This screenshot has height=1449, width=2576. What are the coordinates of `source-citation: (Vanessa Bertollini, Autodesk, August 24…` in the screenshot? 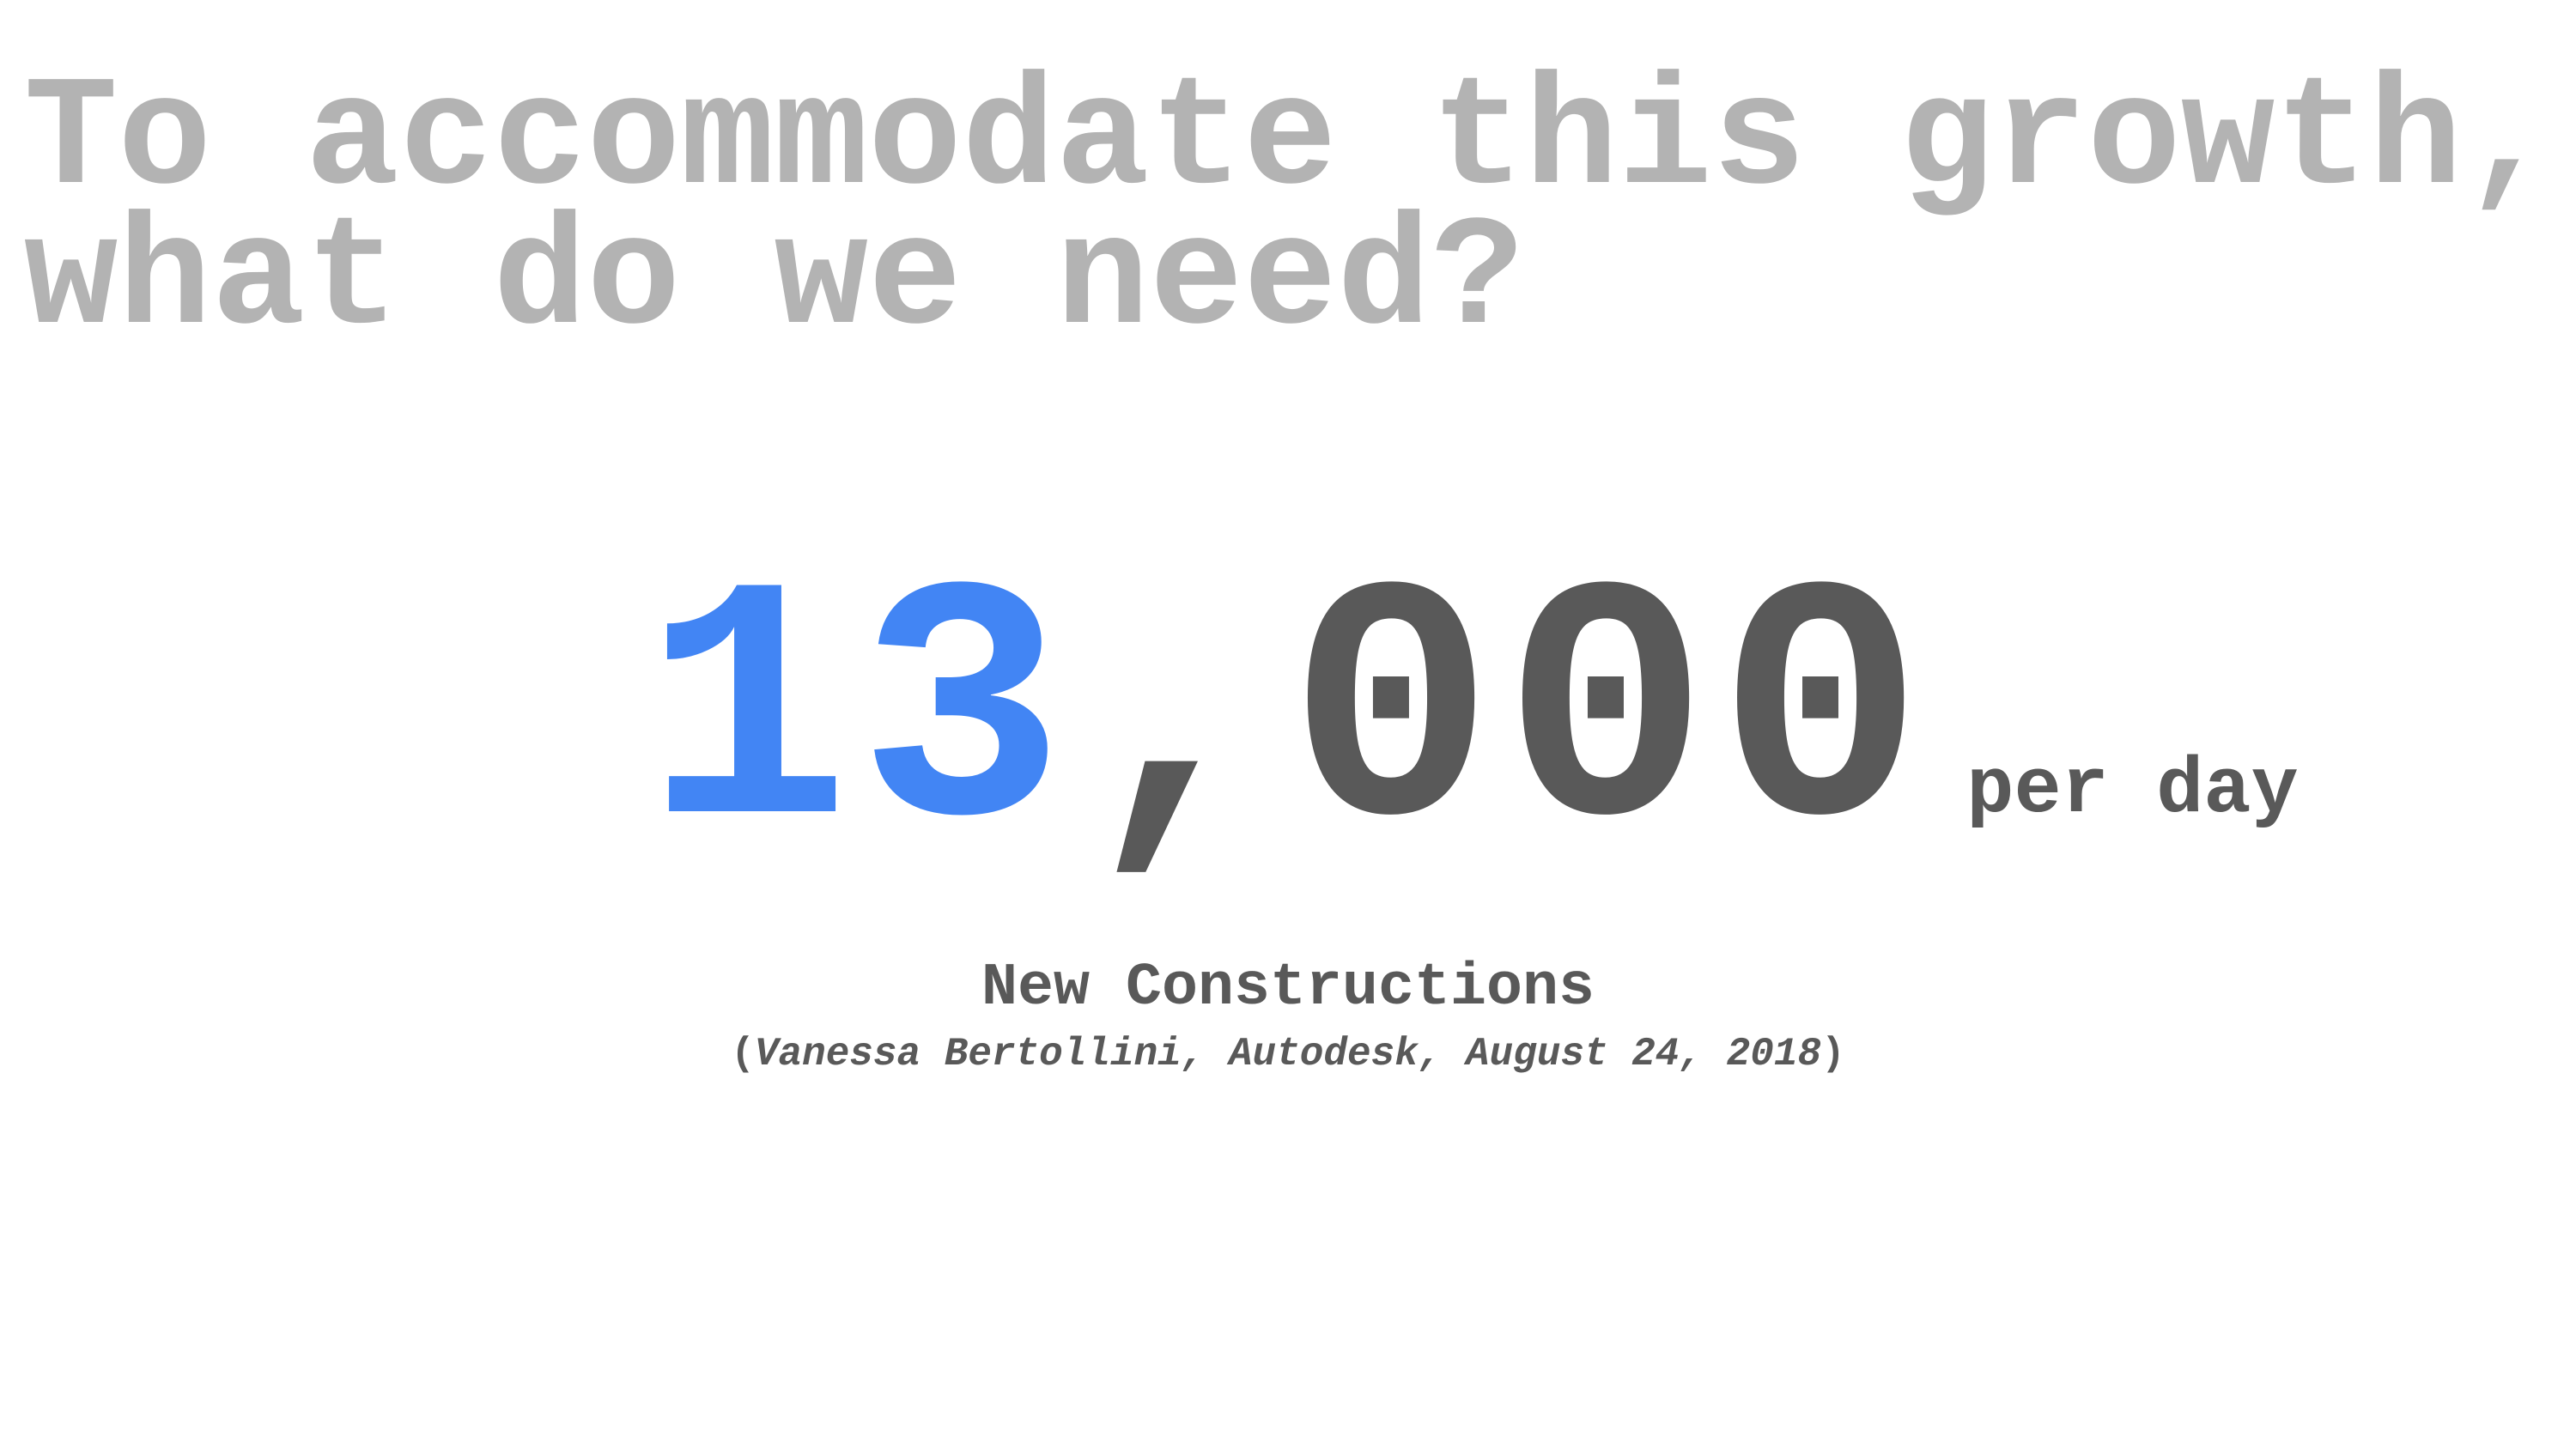 It's located at (1288, 1054).